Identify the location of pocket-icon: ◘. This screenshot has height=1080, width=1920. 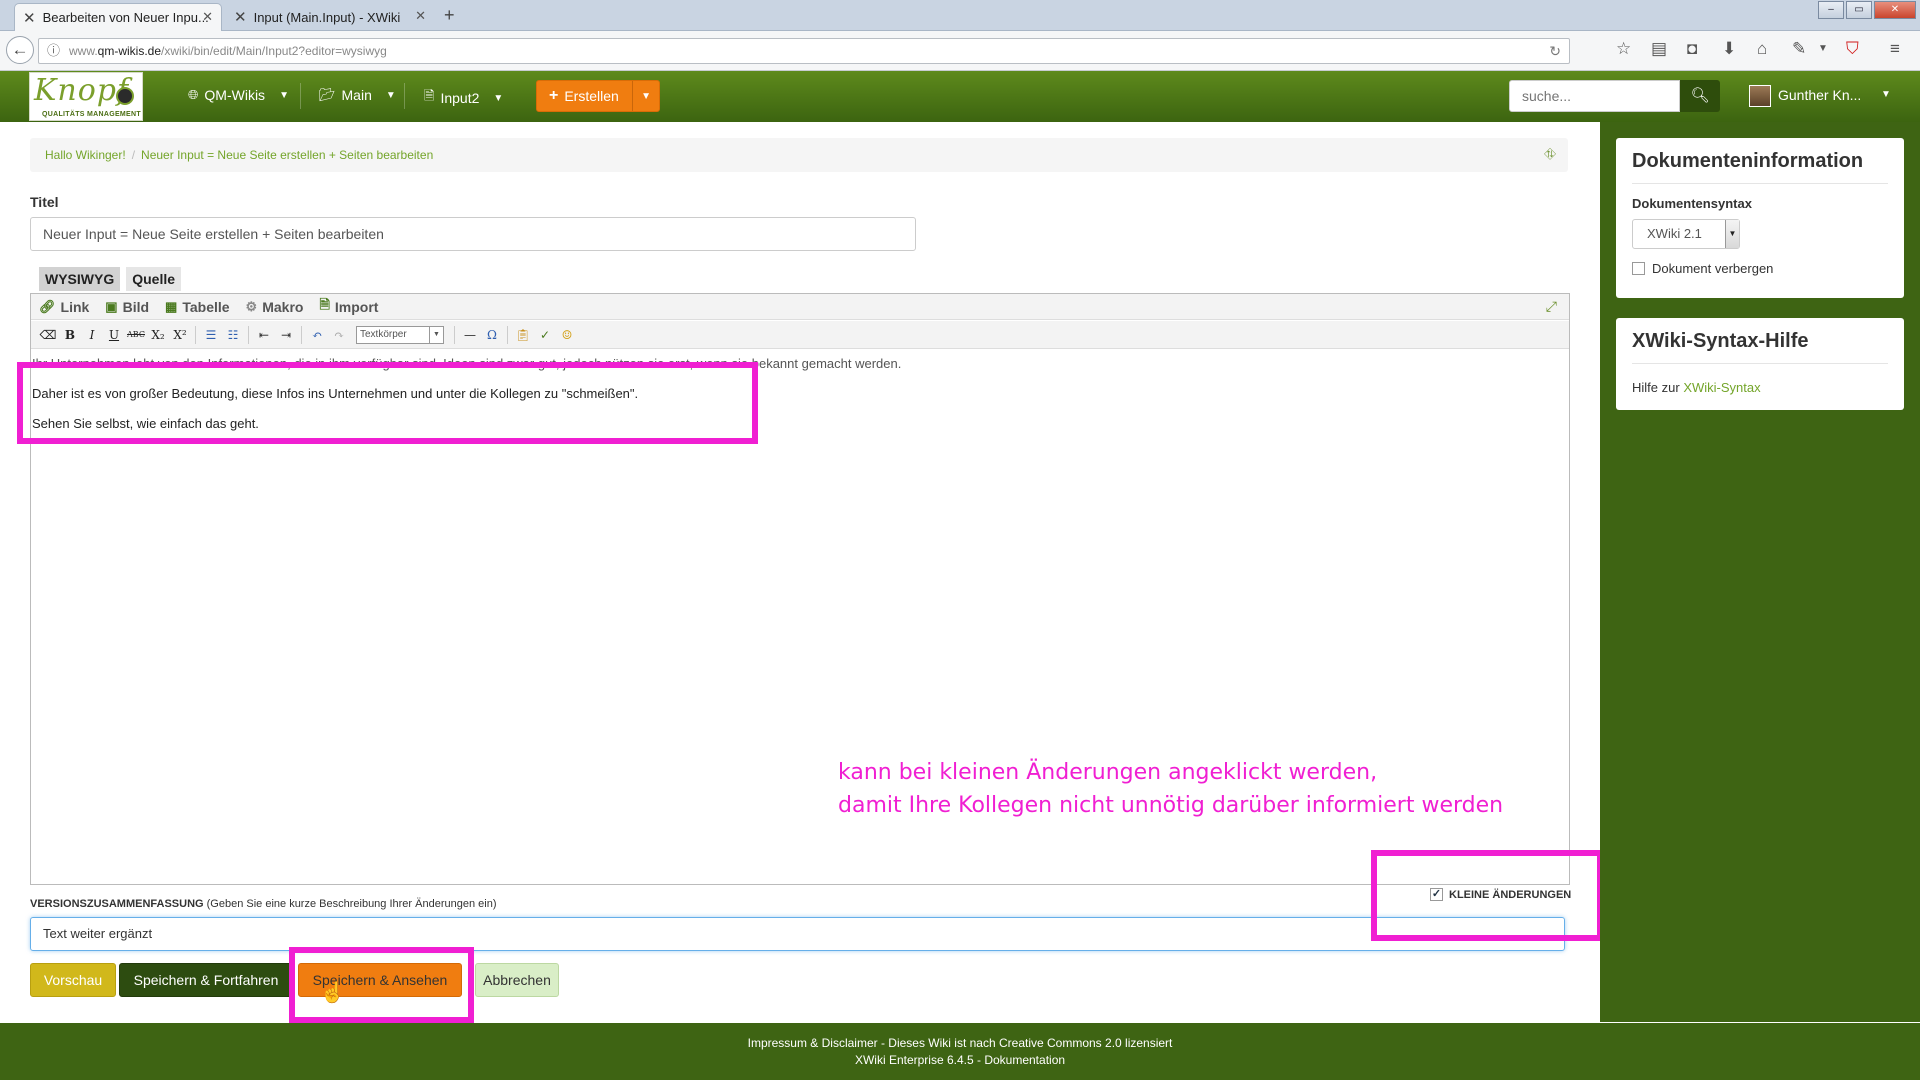
(1692, 49).